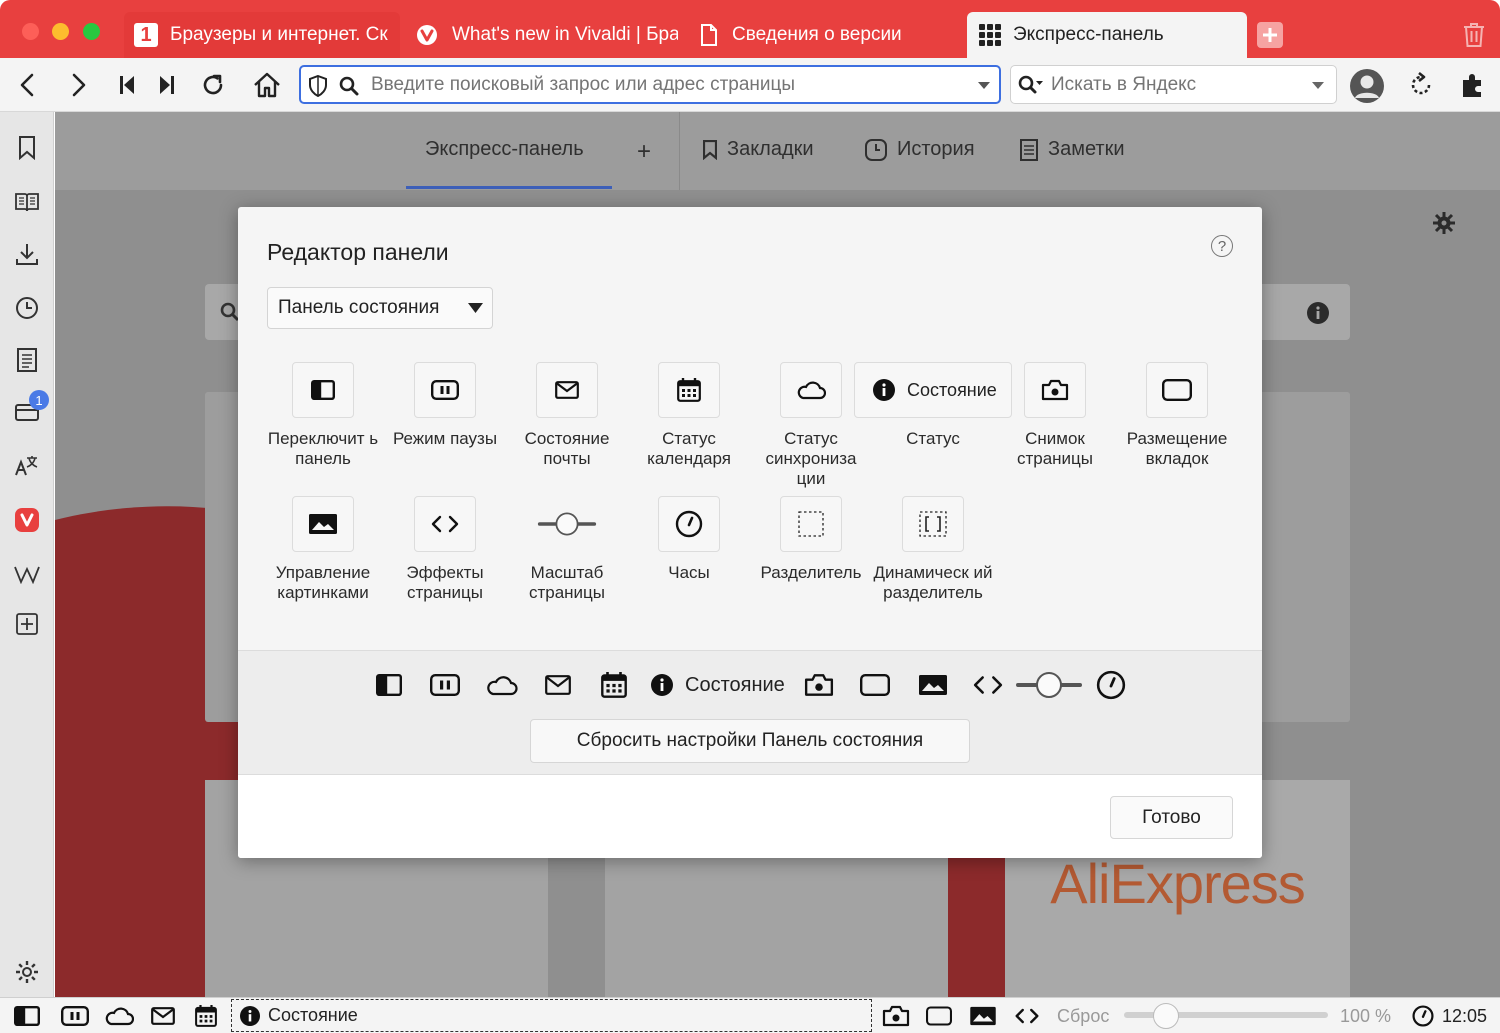 The image size is (1500, 1033). I want to click on tile-icon, so click(939, 1016).